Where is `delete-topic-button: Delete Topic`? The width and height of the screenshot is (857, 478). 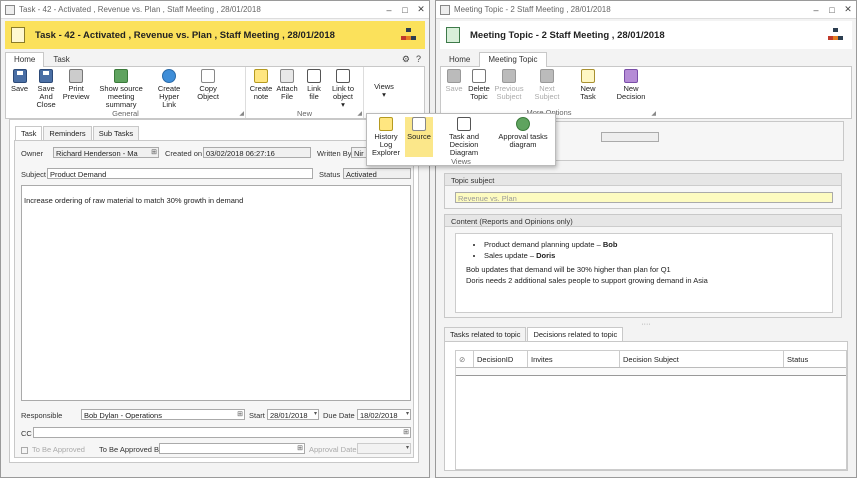 delete-topic-button: Delete Topic is located at coordinates (479, 85).